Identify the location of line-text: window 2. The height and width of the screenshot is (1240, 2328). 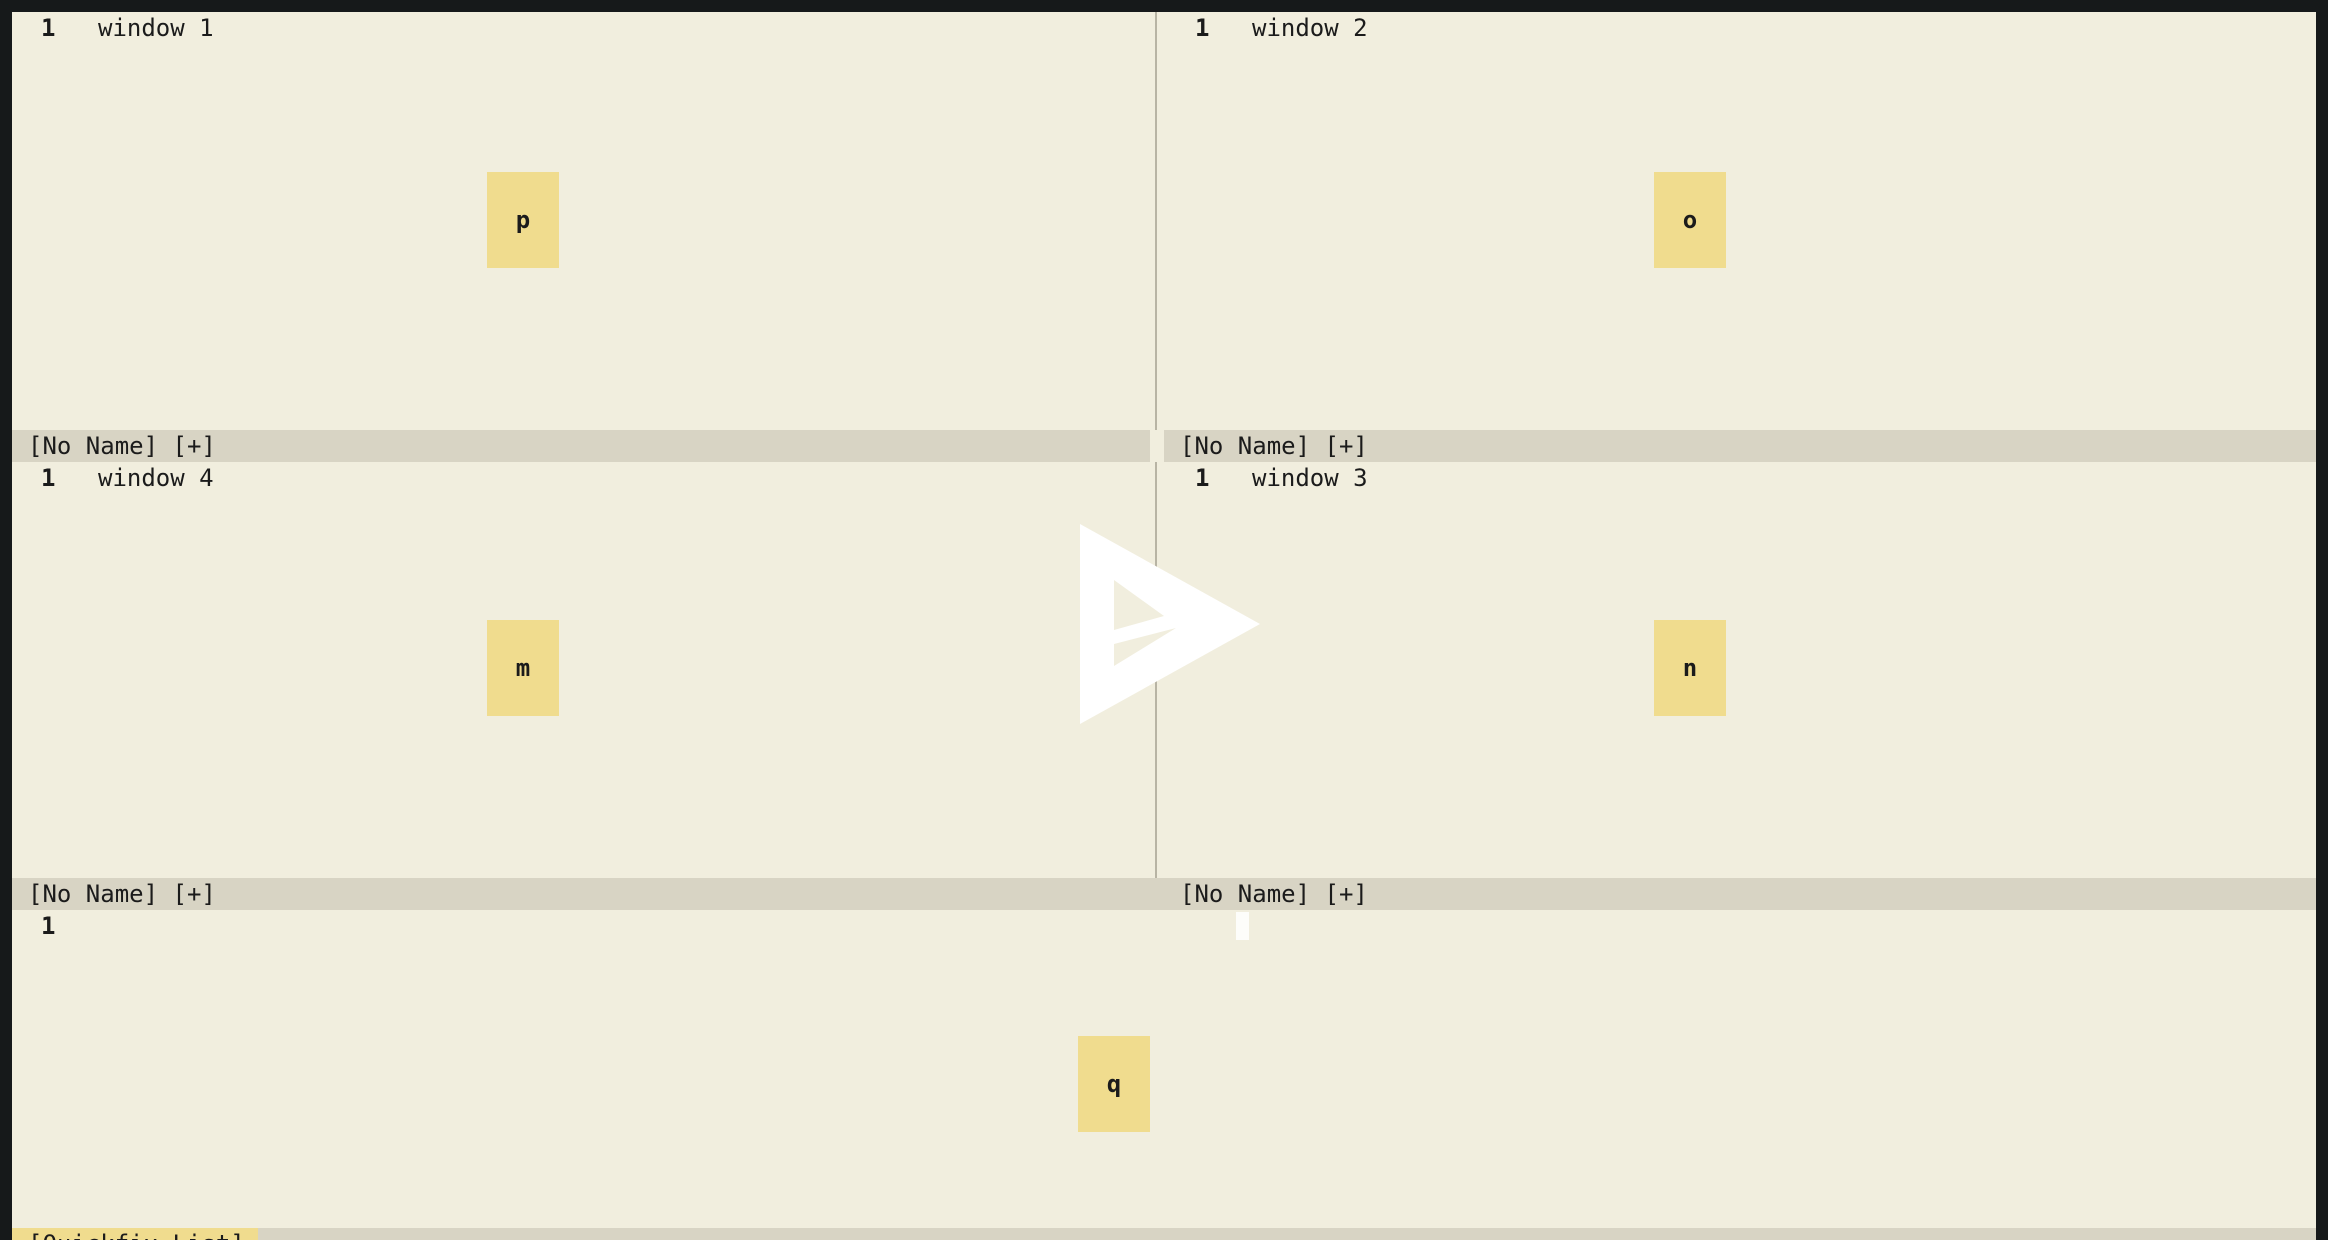
(1310, 28).